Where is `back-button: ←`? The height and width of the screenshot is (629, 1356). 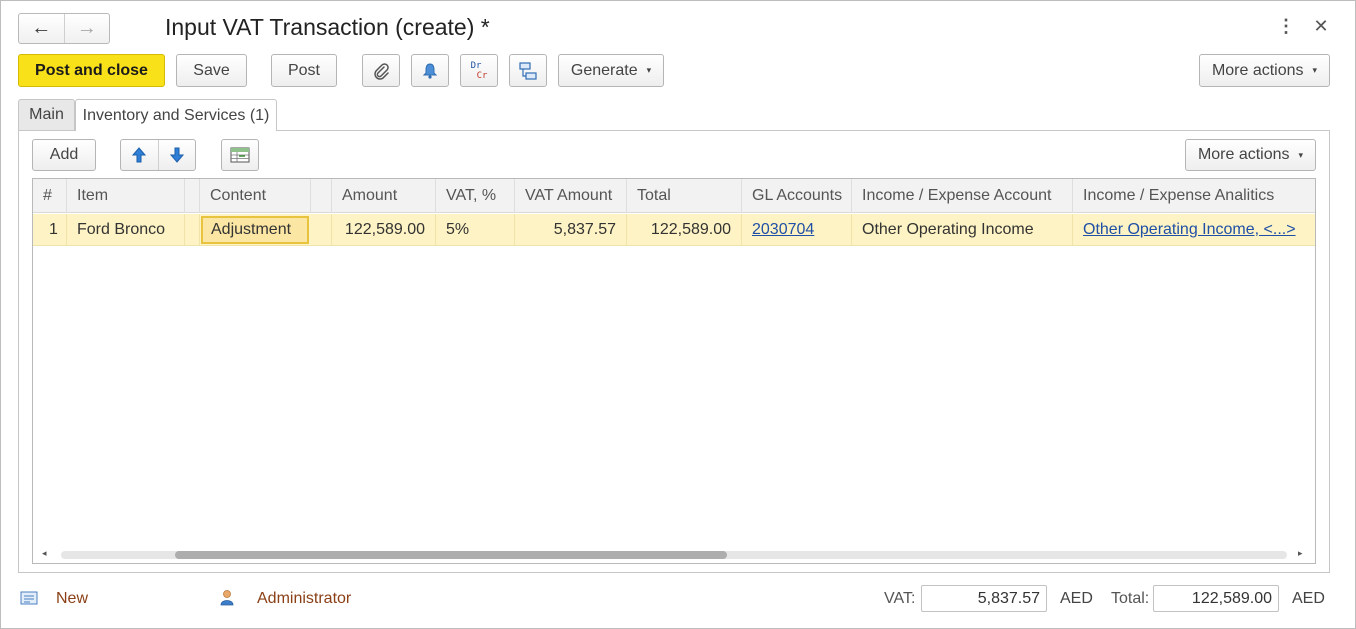
back-button: ← is located at coordinates (42, 28).